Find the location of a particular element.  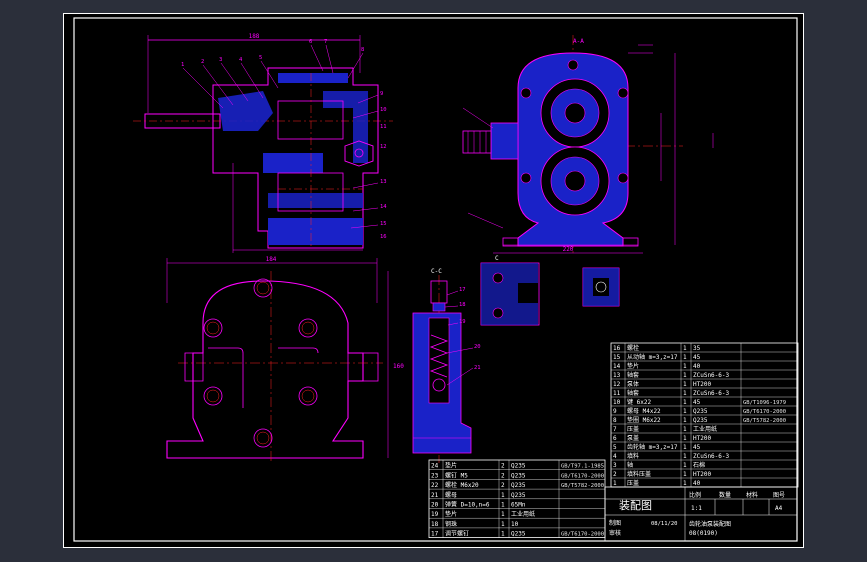

callout-number: 8 is located at coordinates (362, 50).